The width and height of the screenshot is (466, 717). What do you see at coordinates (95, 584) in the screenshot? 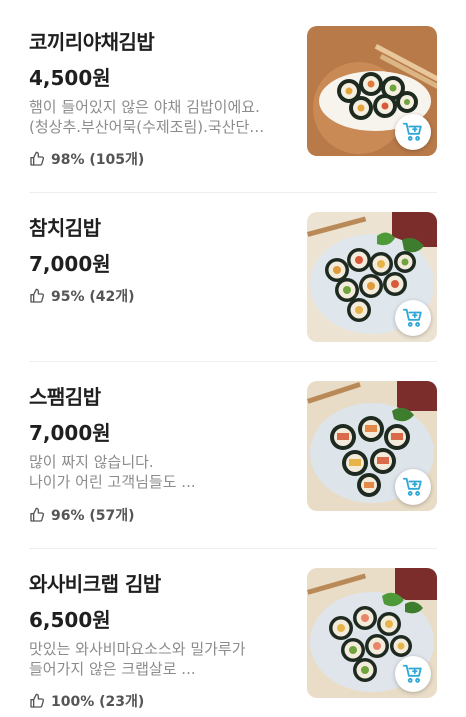
I see `item-name: 와사비크랩 김밥` at bounding box center [95, 584].